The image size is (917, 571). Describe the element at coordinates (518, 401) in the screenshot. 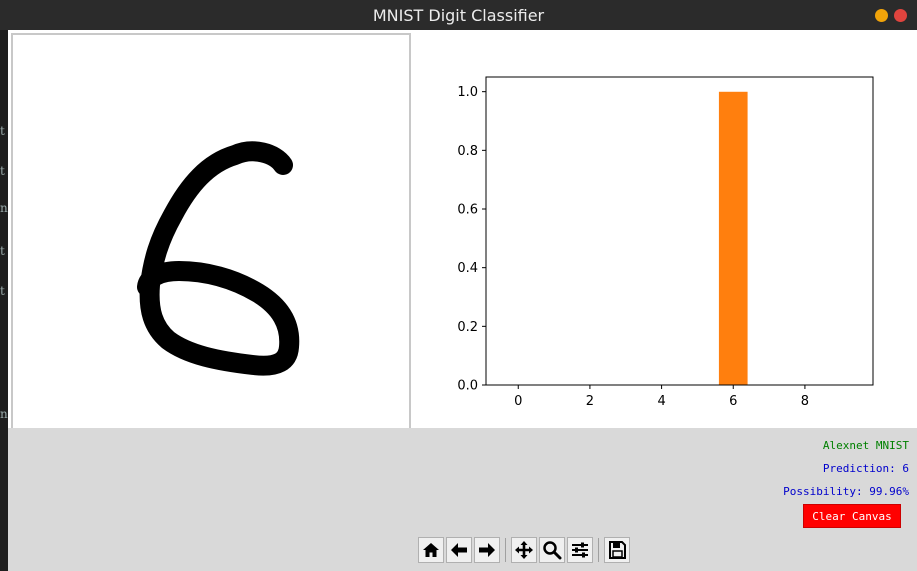

I see `x-tick-label: 0` at that location.